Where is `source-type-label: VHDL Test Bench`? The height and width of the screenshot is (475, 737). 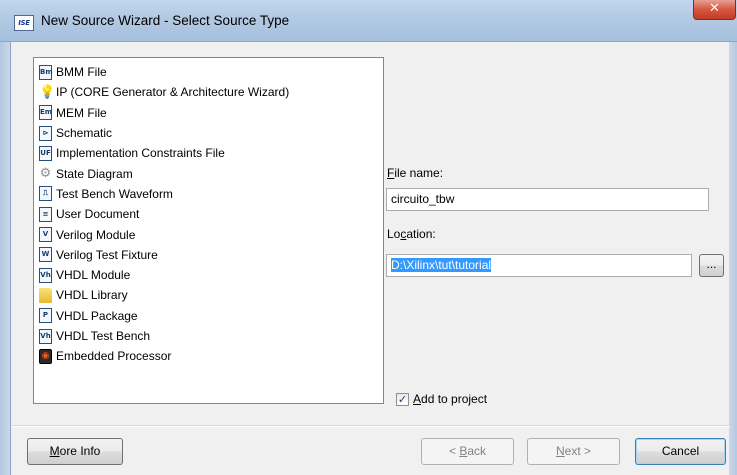
source-type-label: VHDL Test Bench is located at coordinates (103, 336).